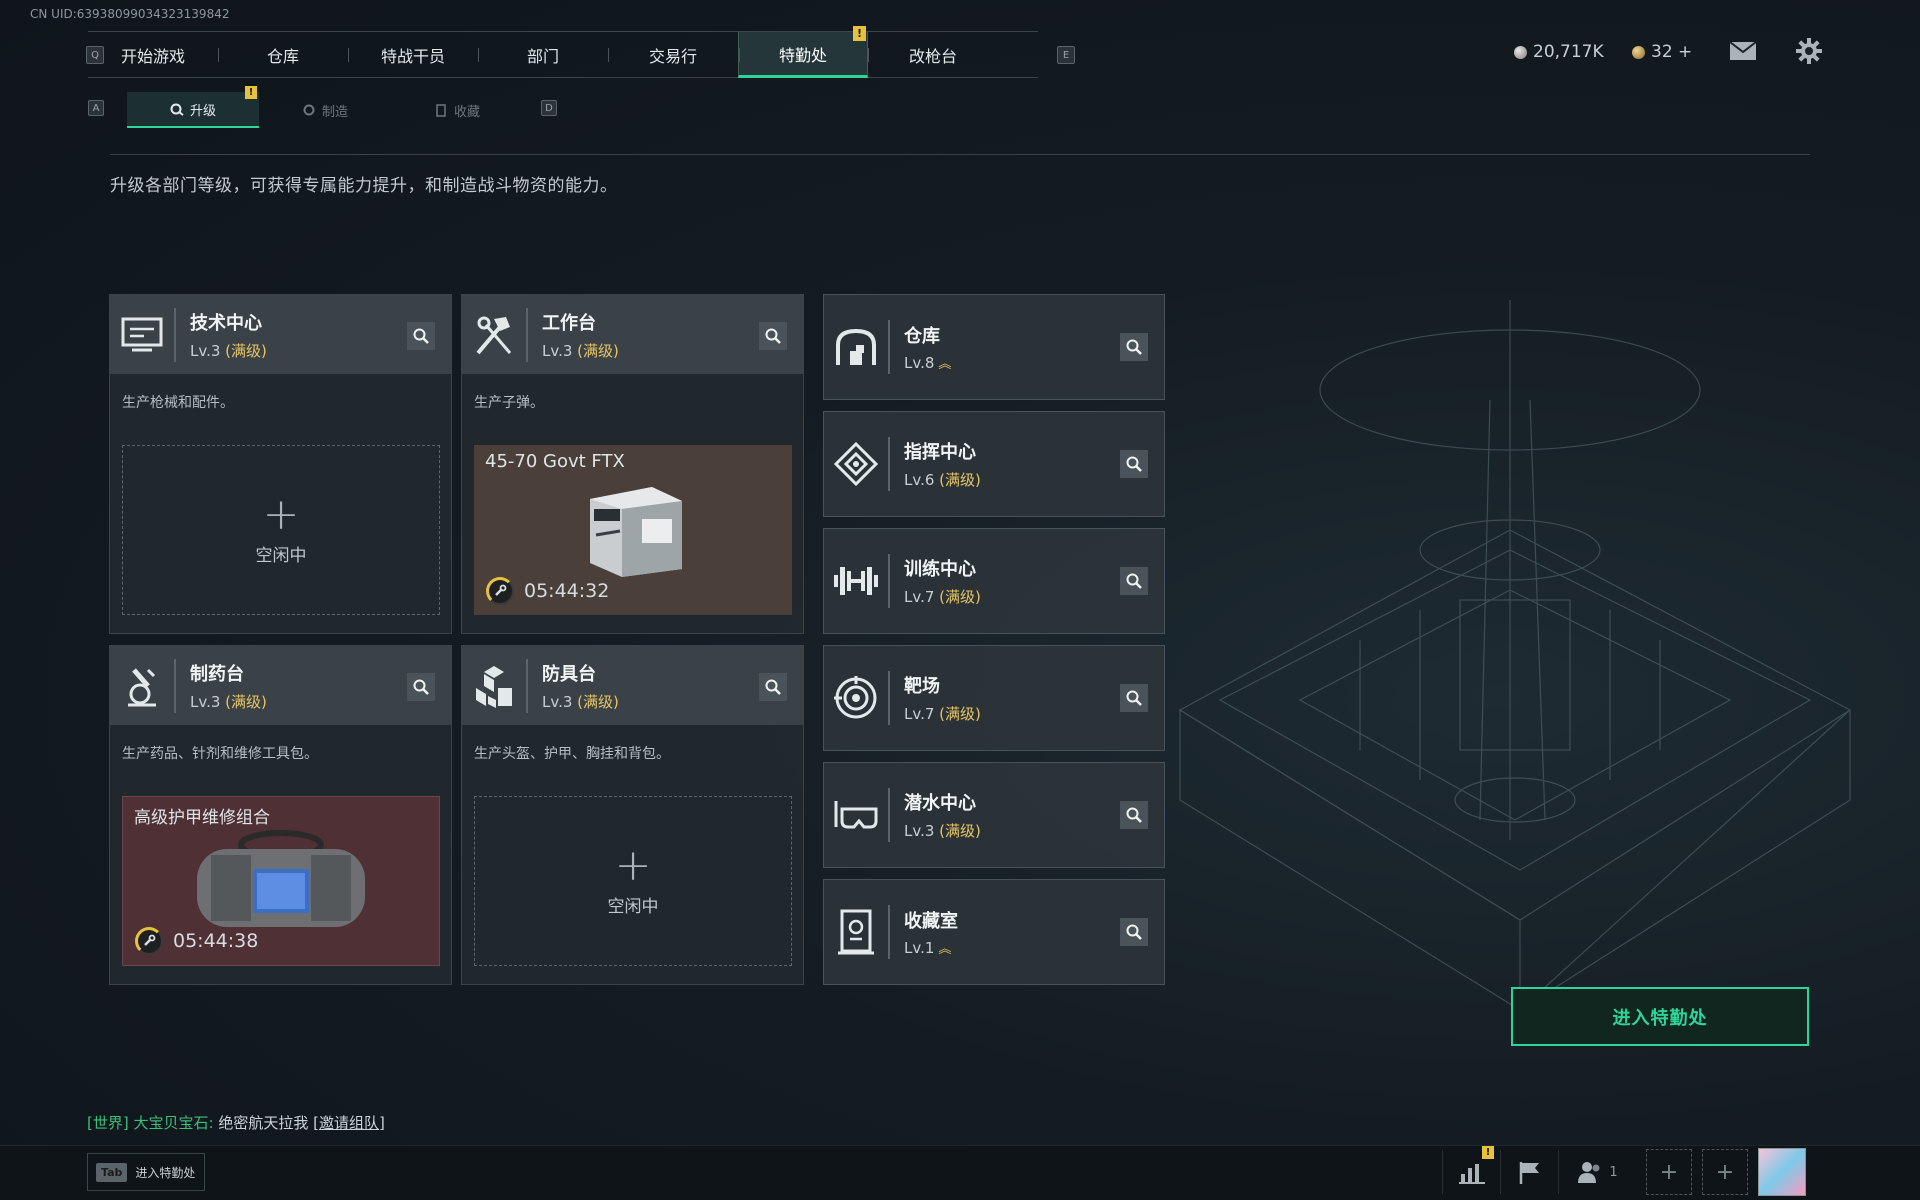 The image size is (1920, 1200). What do you see at coordinates (349, 1123) in the screenshot?
I see `invite-team-link: [邀请组队]` at bounding box center [349, 1123].